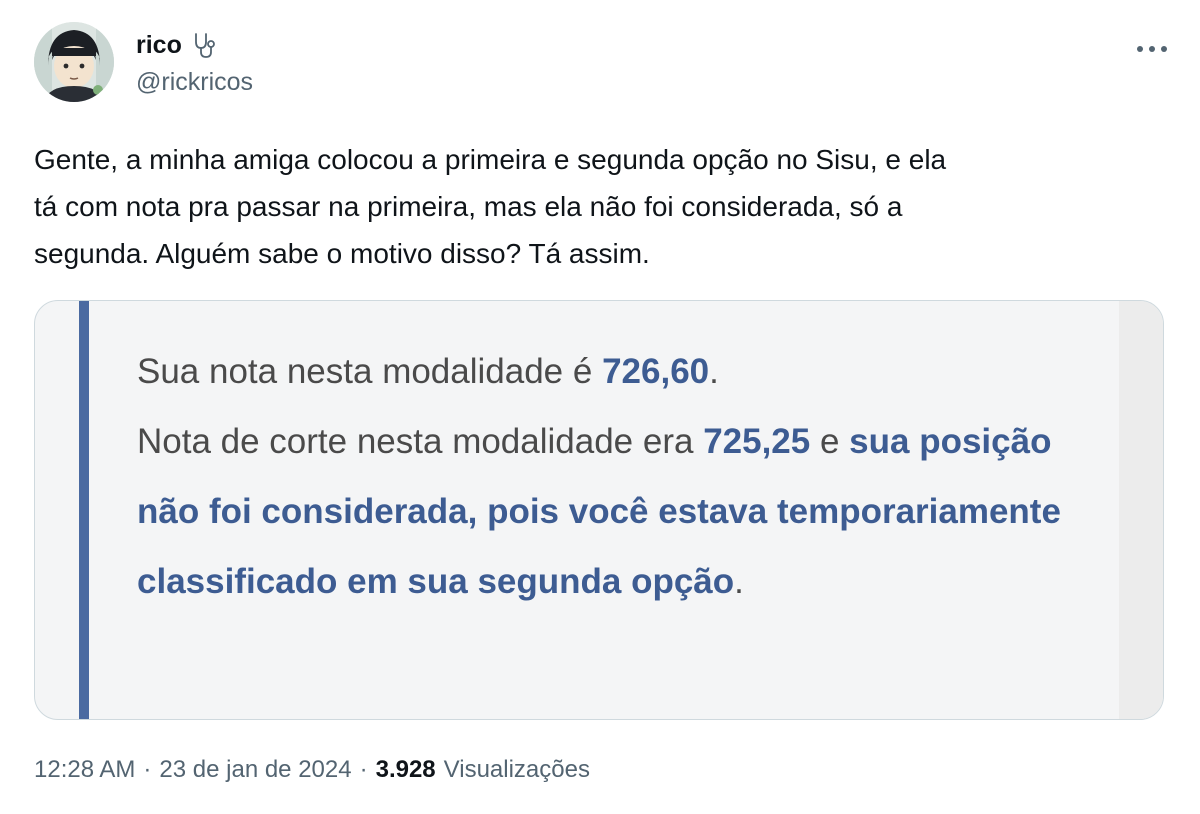  Describe the element at coordinates (604, 64) in the screenshot. I see `tweet-header: rico @rickricos` at that location.